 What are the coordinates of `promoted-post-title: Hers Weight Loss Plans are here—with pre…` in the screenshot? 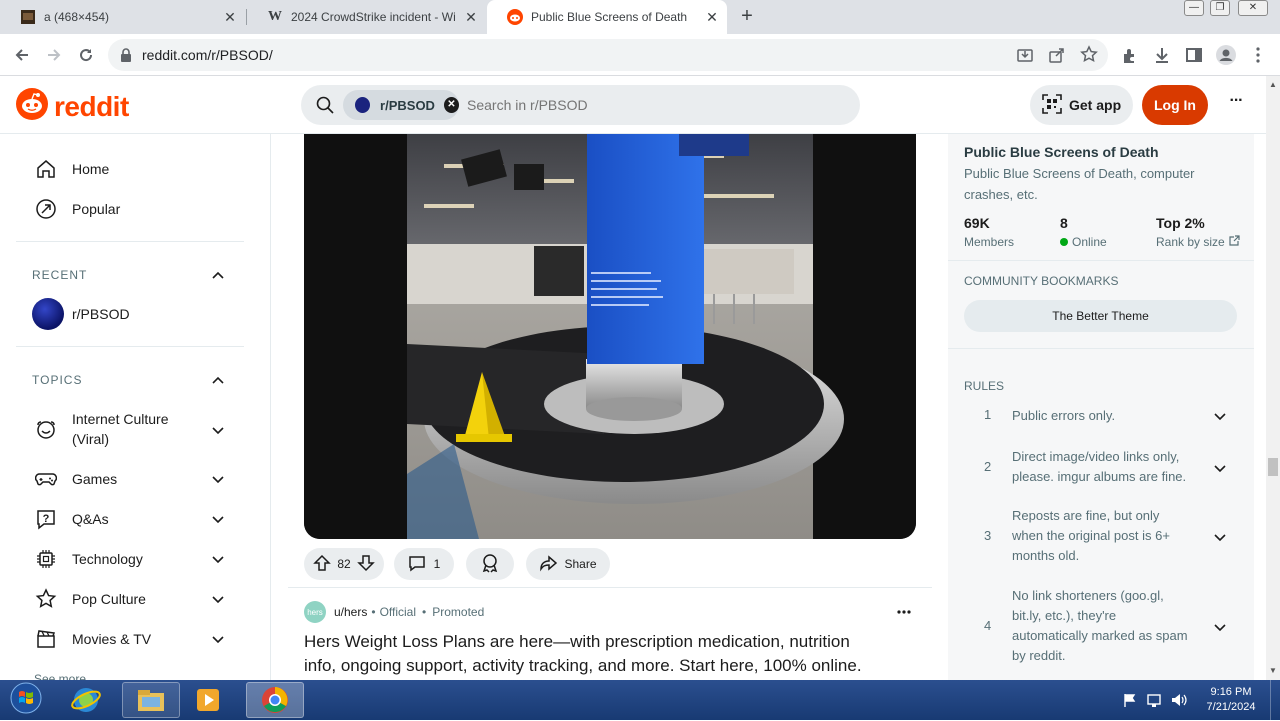 It's located at (619, 654).